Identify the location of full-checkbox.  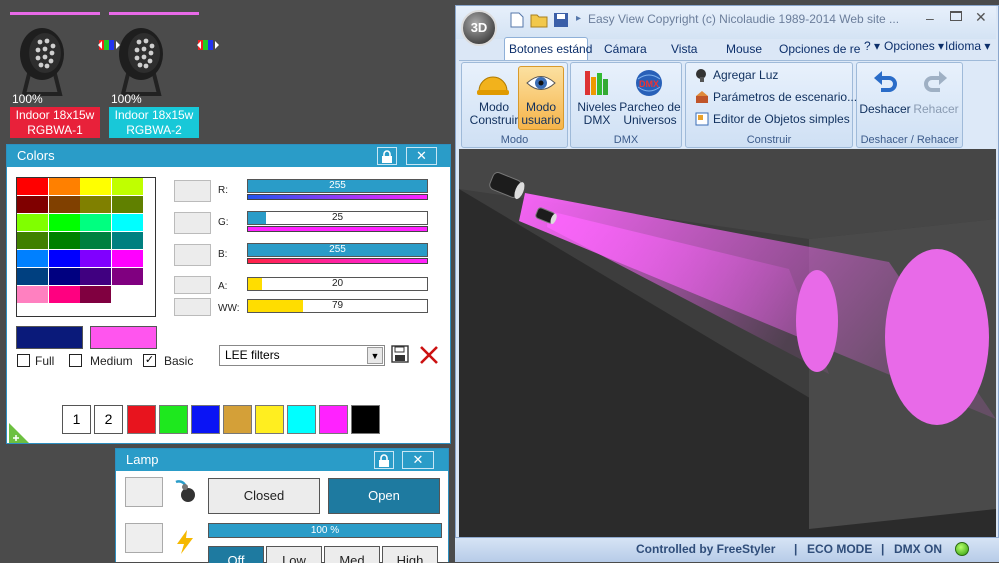
(23, 360).